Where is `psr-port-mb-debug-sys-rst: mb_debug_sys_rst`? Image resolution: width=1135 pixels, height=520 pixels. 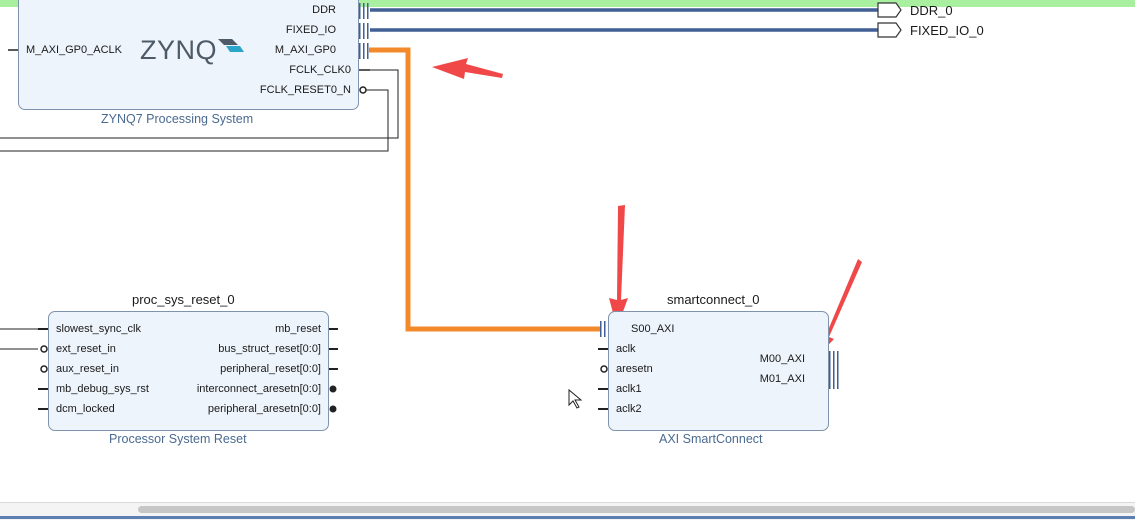 psr-port-mb-debug-sys-rst: mb_debug_sys_rst is located at coordinates (102, 389).